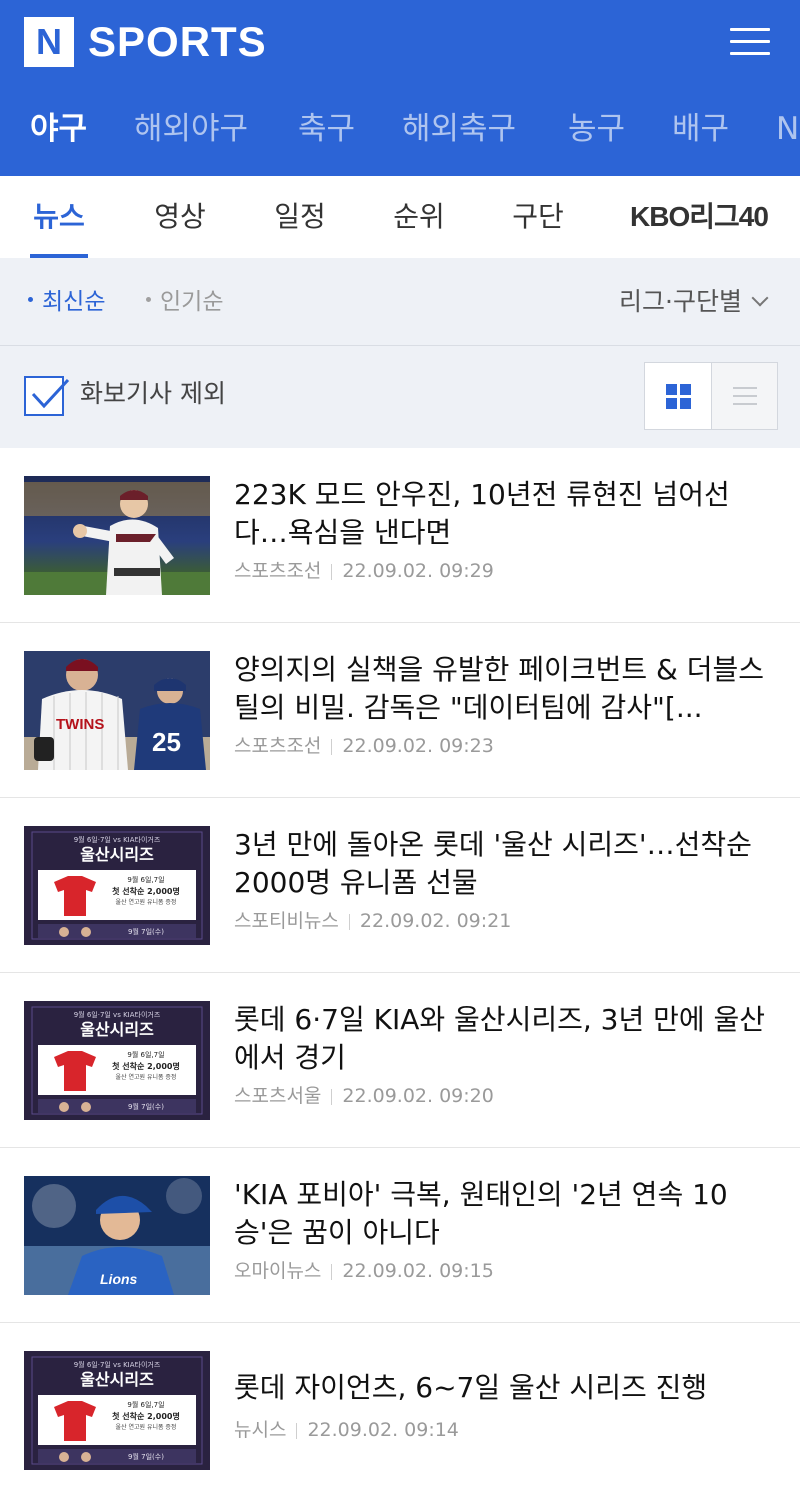 The image size is (800, 1488). Describe the element at coordinates (364, 744) in the screenshot. I see `news-meta: 스포츠조선 22.09.02. 09:23` at that location.